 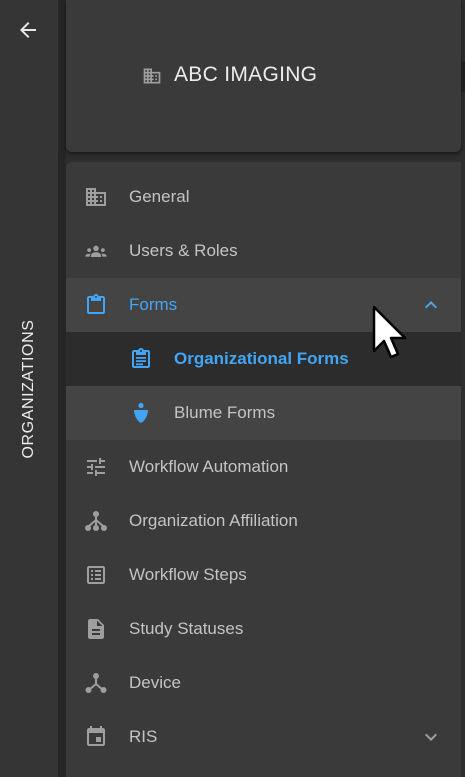 I want to click on scroll-notch, so click(x=463, y=77).